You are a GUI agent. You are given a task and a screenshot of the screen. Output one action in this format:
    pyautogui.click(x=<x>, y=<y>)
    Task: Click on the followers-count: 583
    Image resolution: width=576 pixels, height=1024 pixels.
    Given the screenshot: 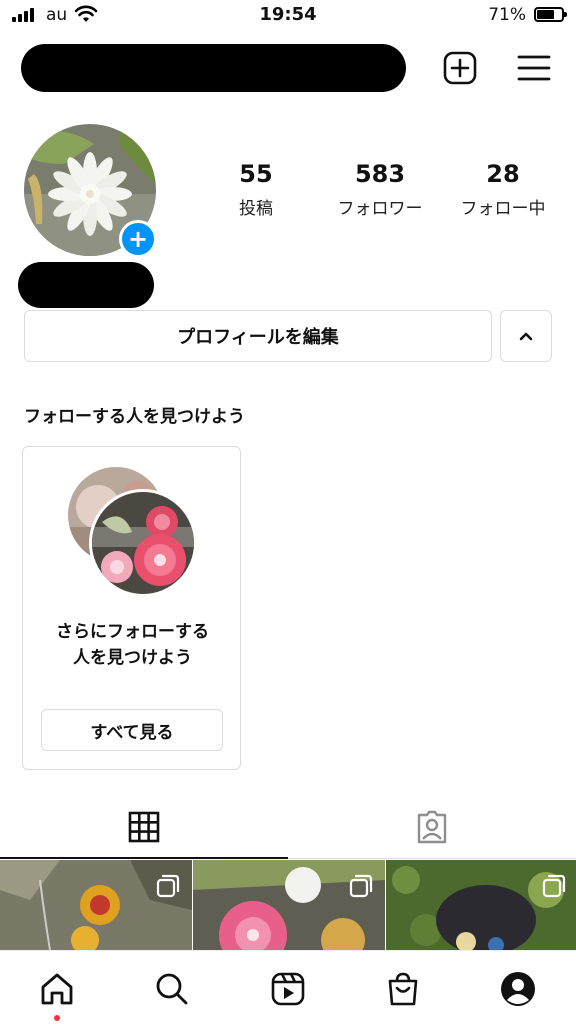 What is the action you would take?
    pyautogui.click(x=380, y=174)
    